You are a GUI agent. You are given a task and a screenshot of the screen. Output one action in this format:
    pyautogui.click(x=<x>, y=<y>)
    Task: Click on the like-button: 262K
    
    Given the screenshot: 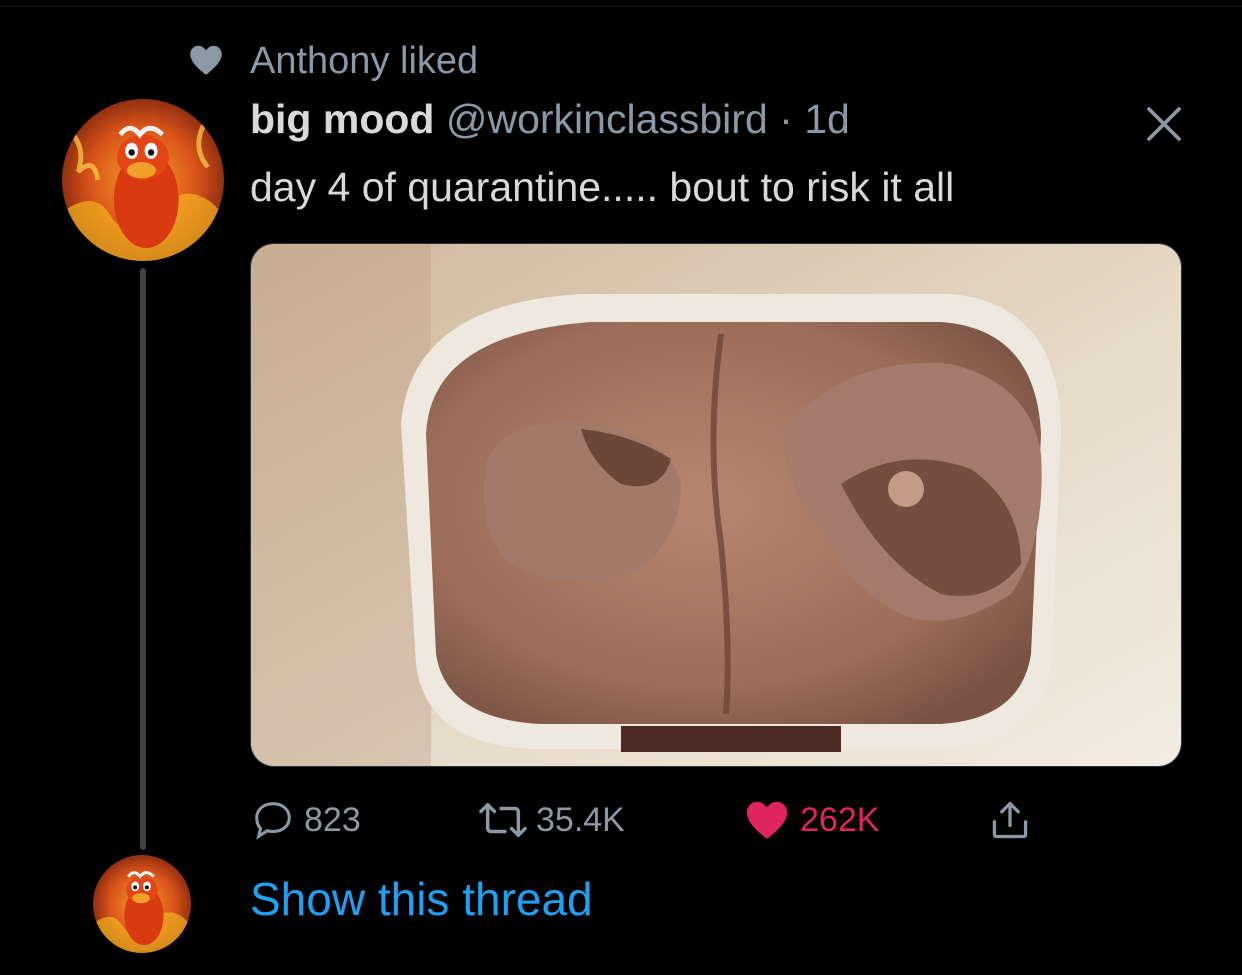 What is the action you would take?
    pyautogui.click(x=810, y=820)
    